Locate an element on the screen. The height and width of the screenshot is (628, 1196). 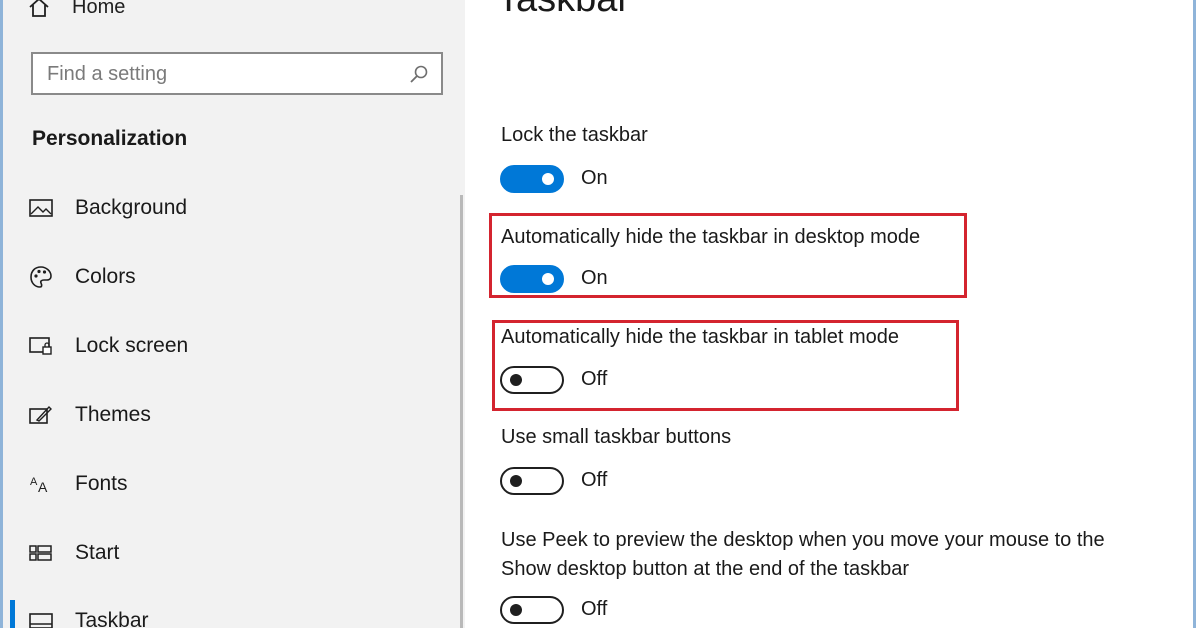
home-label: Home is located at coordinates (99, 9).